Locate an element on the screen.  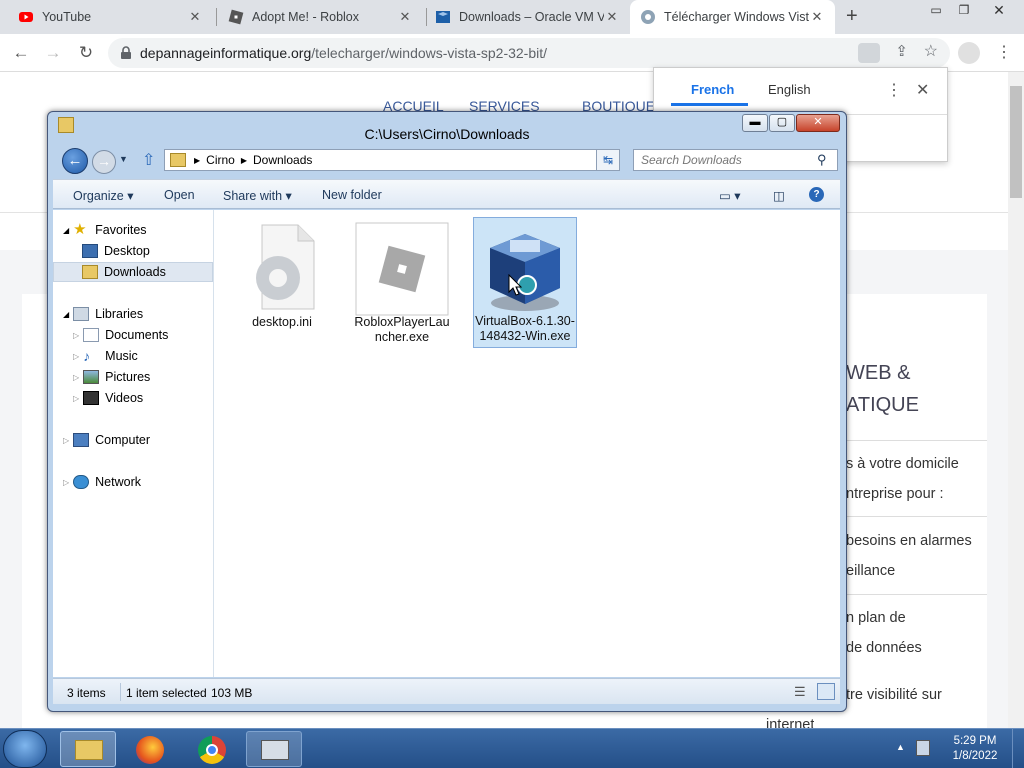
libraries-icon is located at coordinates (81, 314).